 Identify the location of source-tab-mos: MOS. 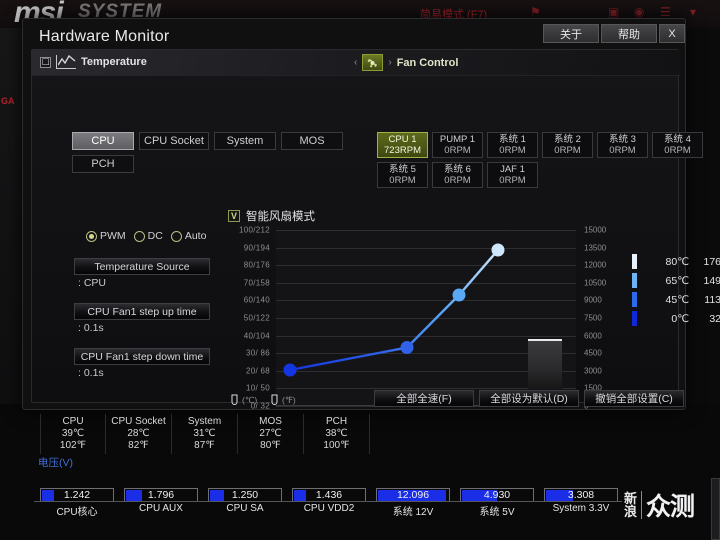
(312, 141).